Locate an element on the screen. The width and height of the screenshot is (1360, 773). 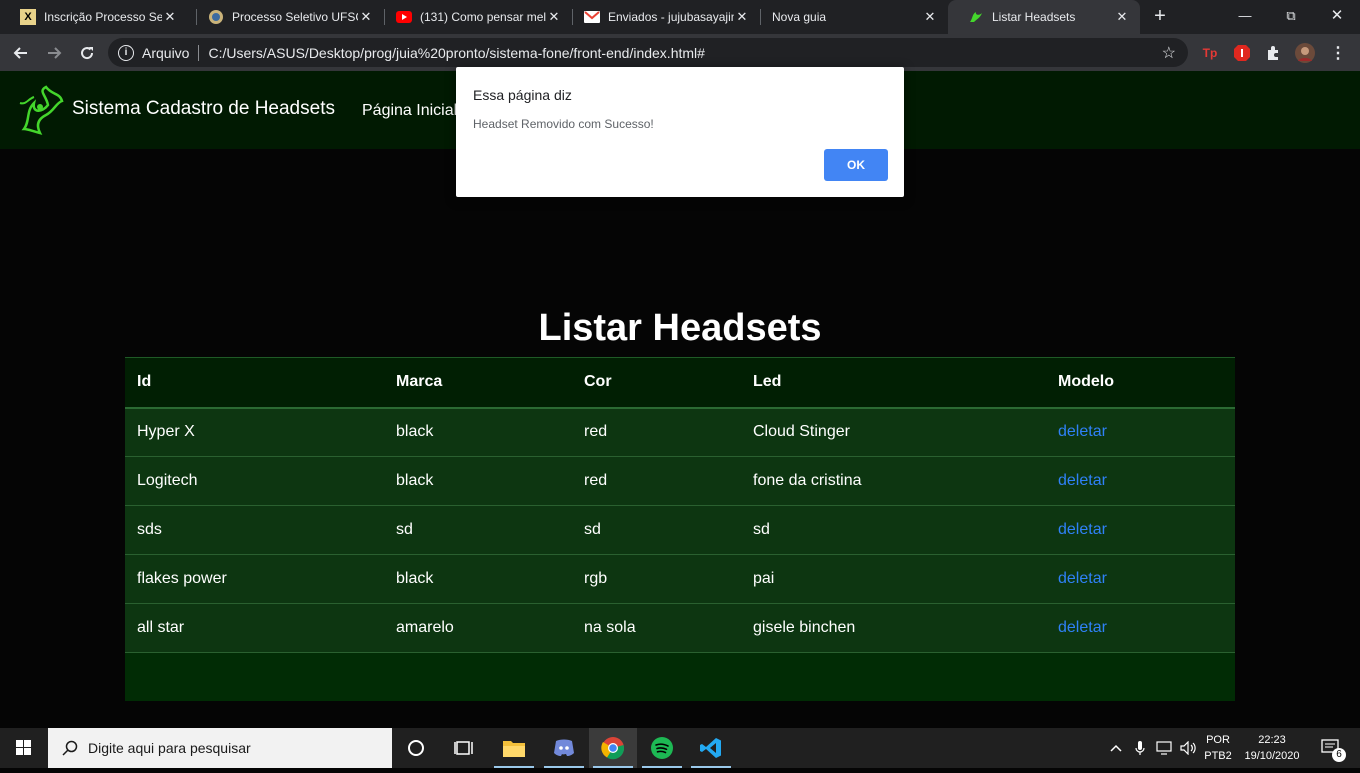
cell-id: all star is located at coordinates (254, 628).